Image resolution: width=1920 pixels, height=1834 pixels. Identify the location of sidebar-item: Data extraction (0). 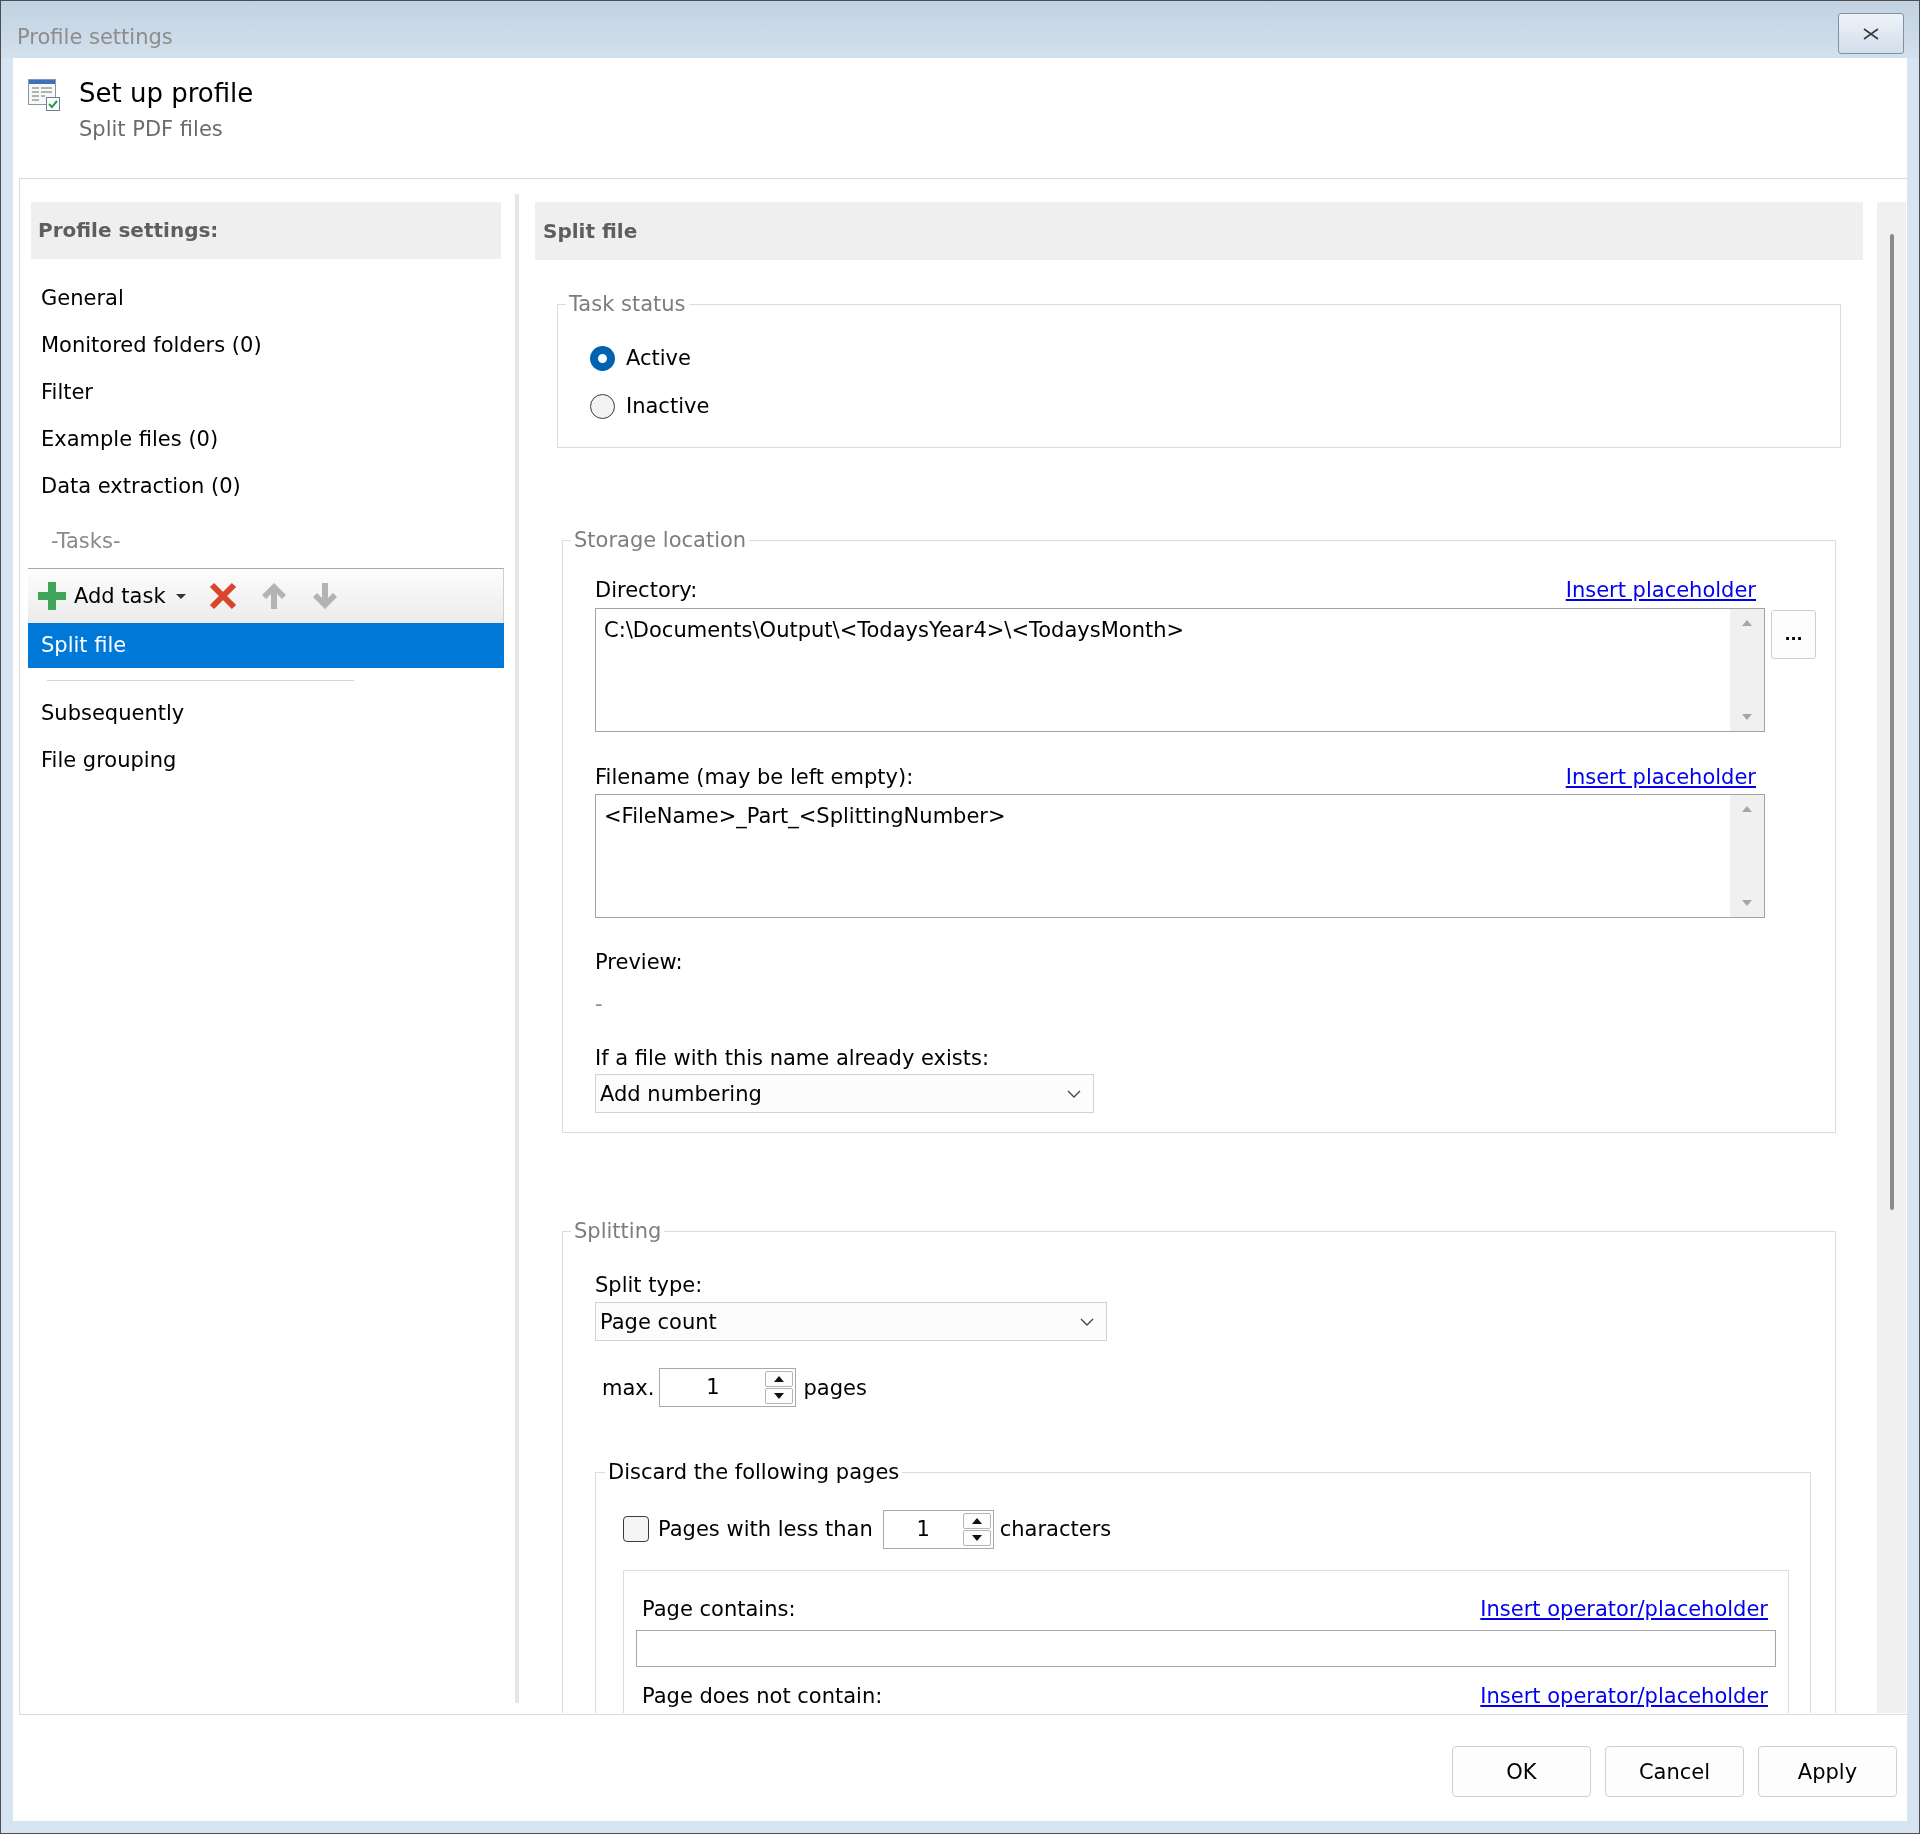
(266, 486).